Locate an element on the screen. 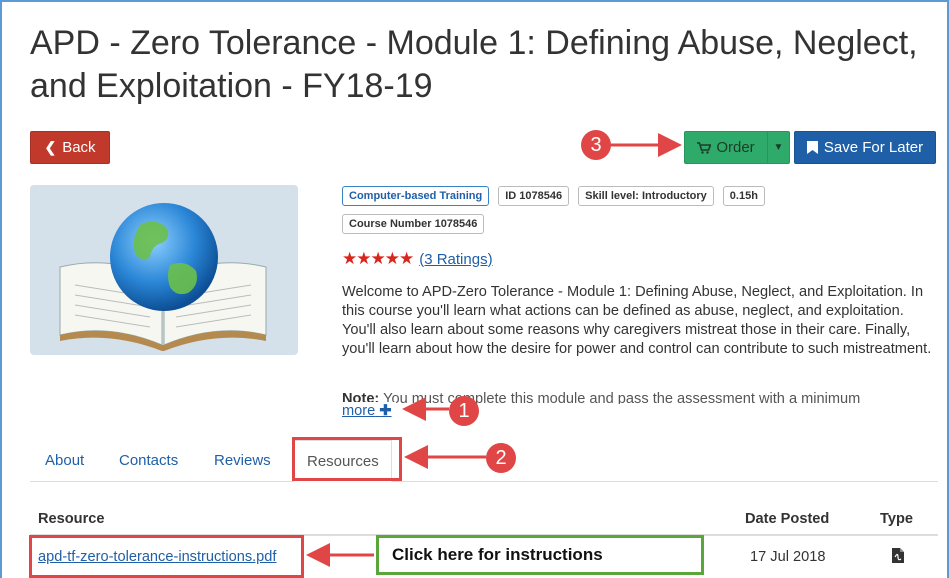  annotation-badge-2: 2 is located at coordinates (501, 458).